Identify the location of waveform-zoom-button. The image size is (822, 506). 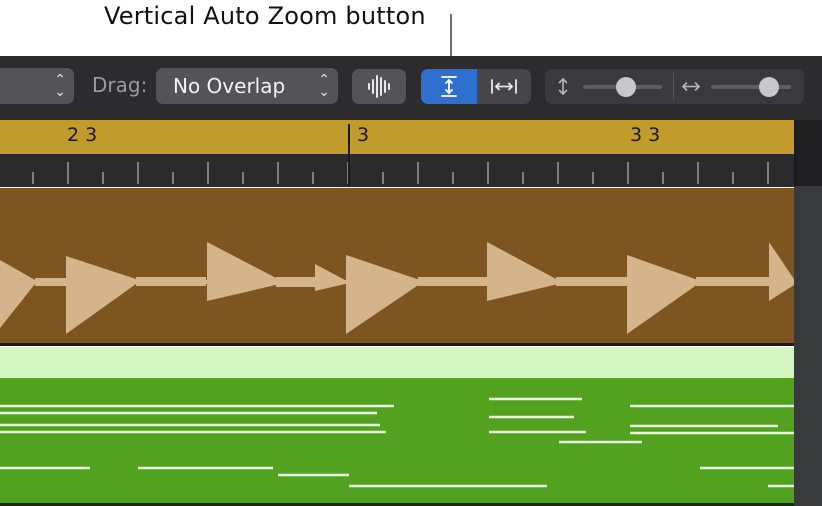
(379, 86).